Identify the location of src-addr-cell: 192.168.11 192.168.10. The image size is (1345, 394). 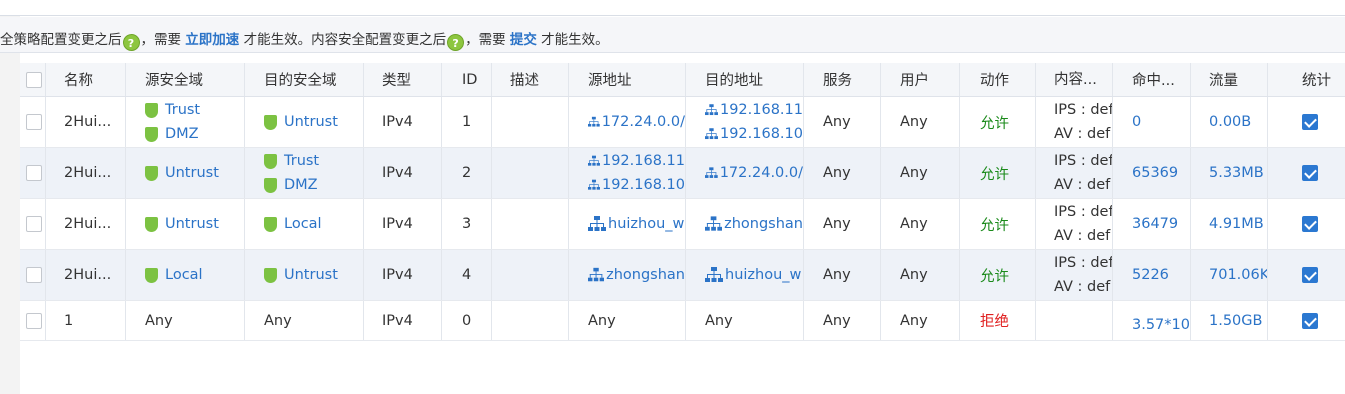
(627, 173).